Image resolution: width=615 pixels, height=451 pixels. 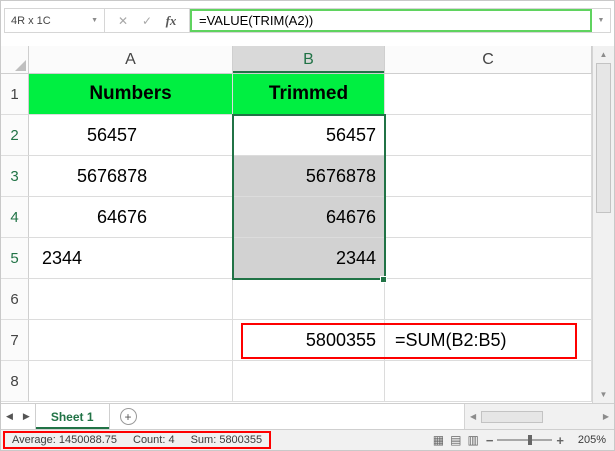 What do you see at coordinates (309, 94) in the screenshot?
I see `cell-B1: Trimmed` at bounding box center [309, 94].